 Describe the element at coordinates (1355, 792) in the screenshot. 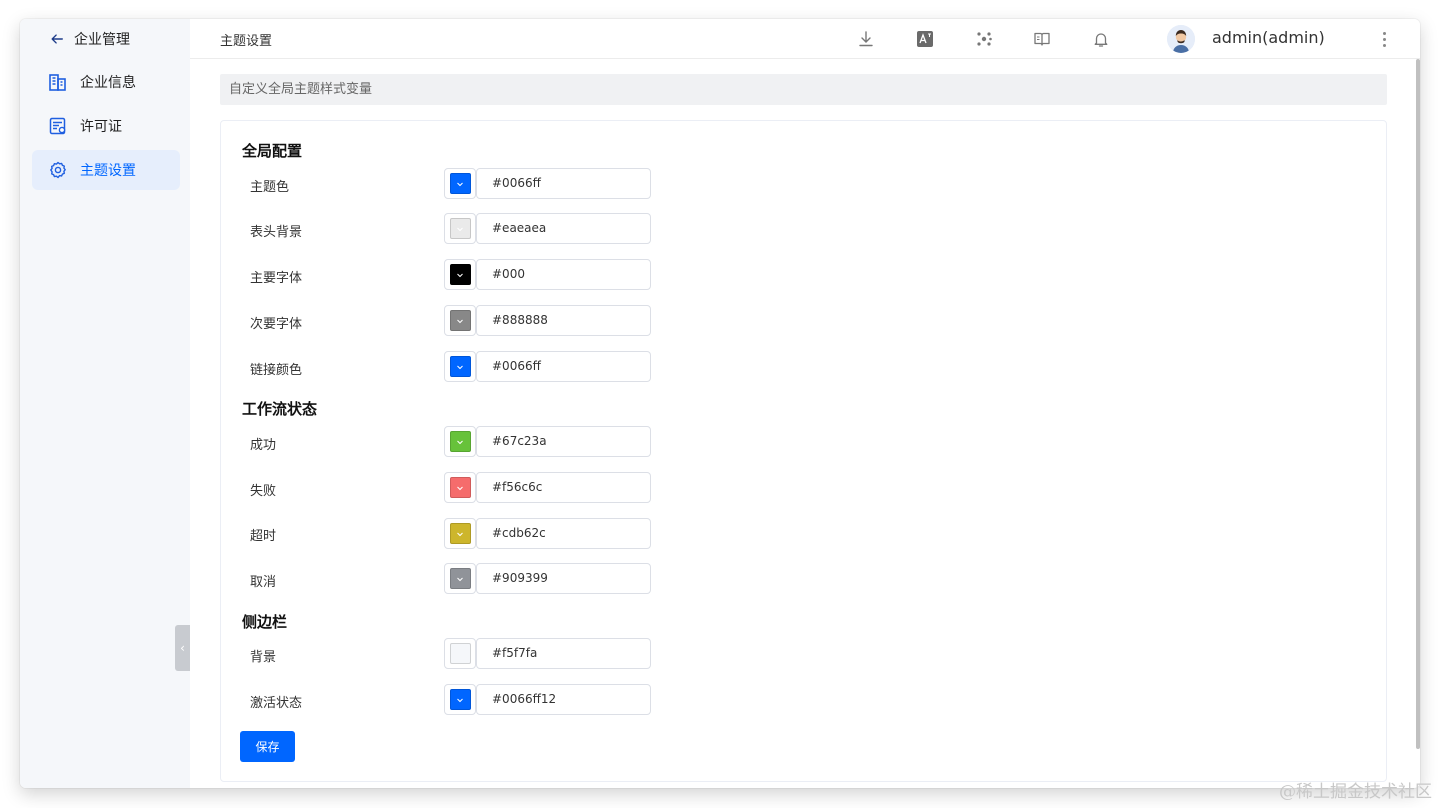

I see `watermark: @稀土掘金技术社区` at that location.